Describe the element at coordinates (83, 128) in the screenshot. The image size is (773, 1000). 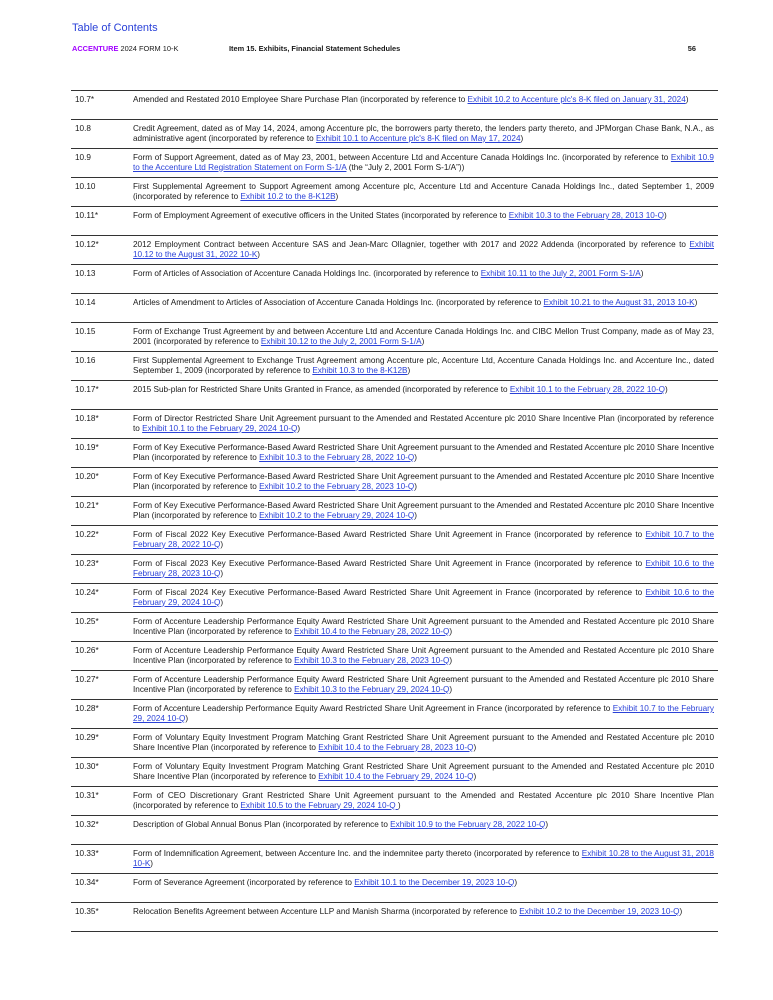
I see `exhibit-number: 10.8` at that location.